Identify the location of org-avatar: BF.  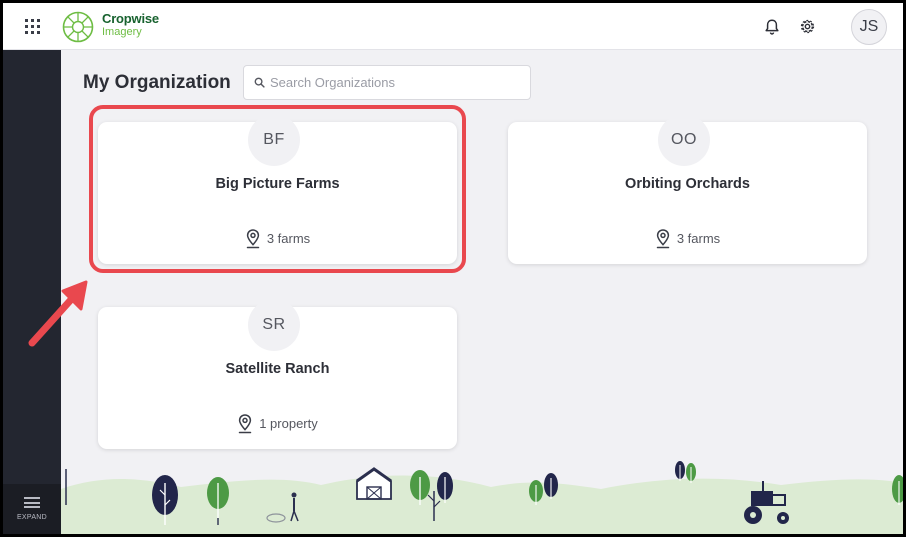
(274, 140).